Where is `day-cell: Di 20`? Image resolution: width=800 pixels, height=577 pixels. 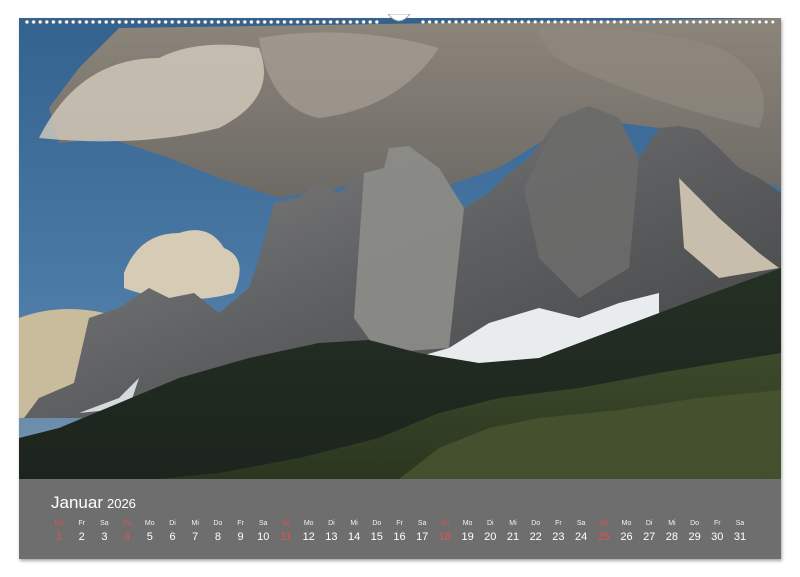 day-cell: Di 20 is located at coordinates (490, 532).